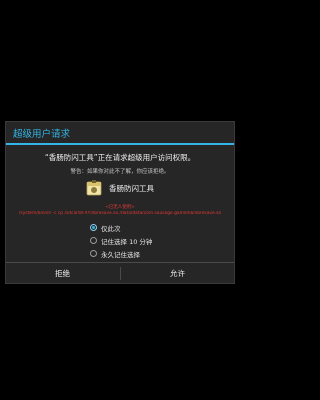 The height and width of the screenshot is (400, 320). I want to click on option-forever: 永久记住选择, so click(135, 254).